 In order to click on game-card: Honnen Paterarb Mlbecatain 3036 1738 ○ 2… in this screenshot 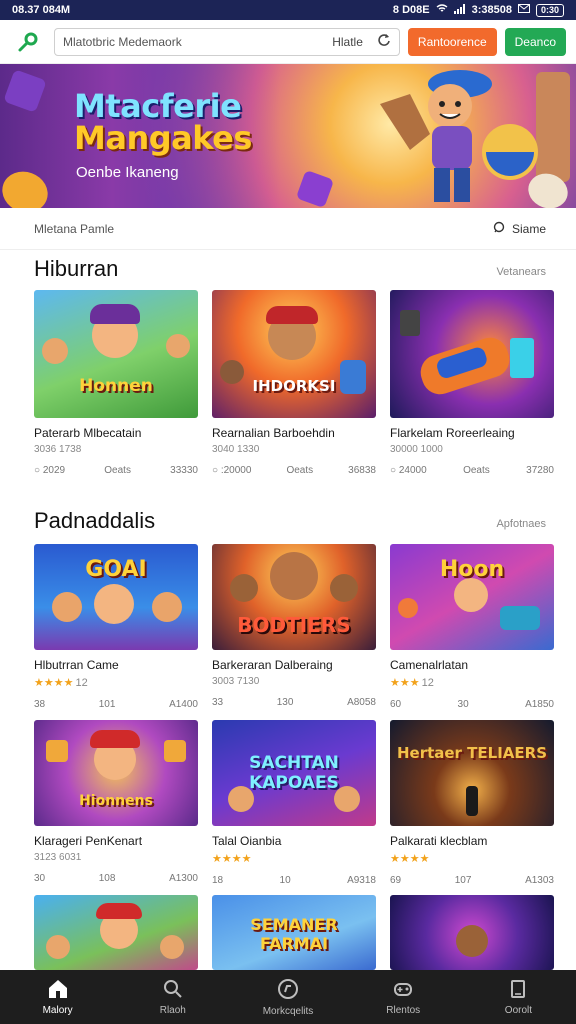, I will do `click(116, 383)`.